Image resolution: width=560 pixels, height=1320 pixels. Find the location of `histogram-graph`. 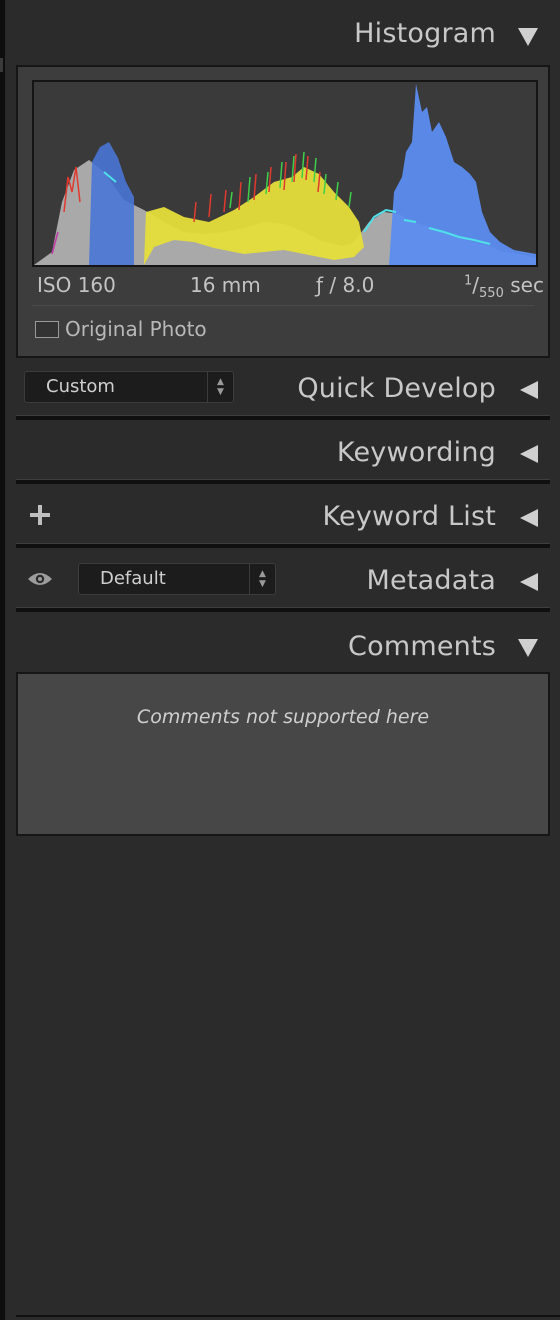

histogram-graph is located at coordinates (285, 174).